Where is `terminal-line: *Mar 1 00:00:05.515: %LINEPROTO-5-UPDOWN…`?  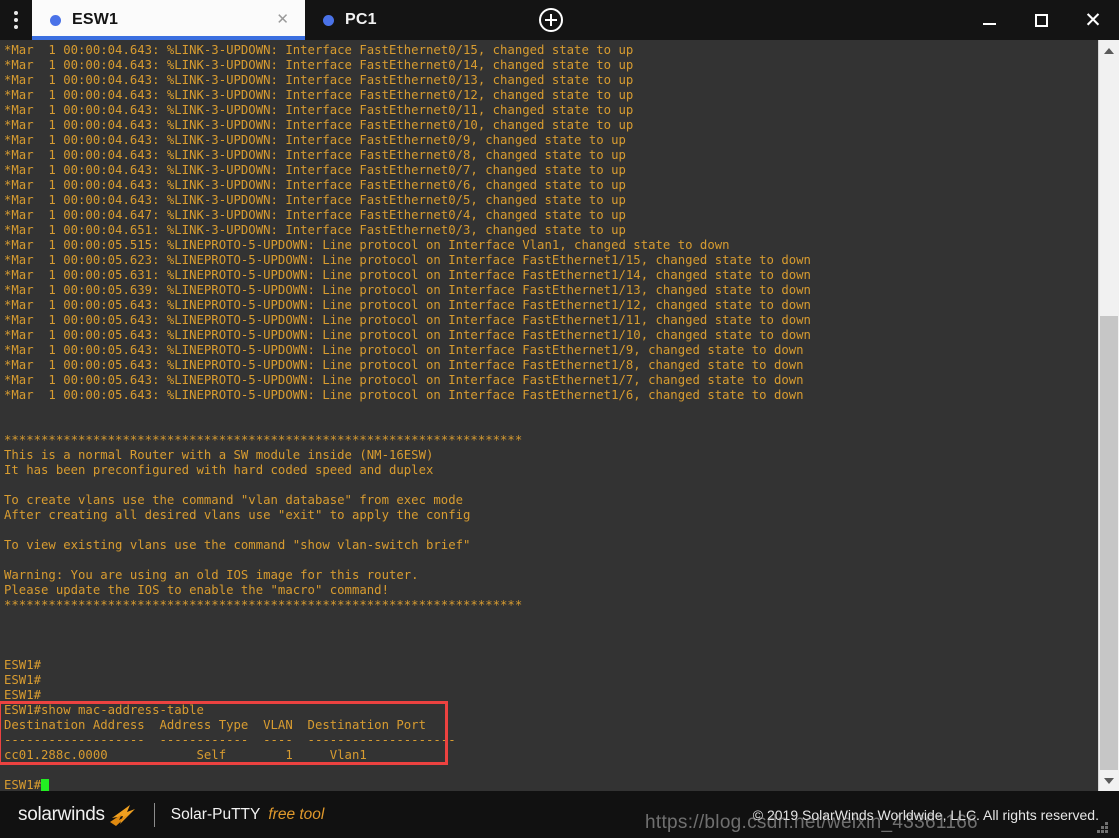
terminal-line: *Mar 1 00:00:05.515: %LINEPROTO-5-UPDOWN… is located at coordinates (367, 245).